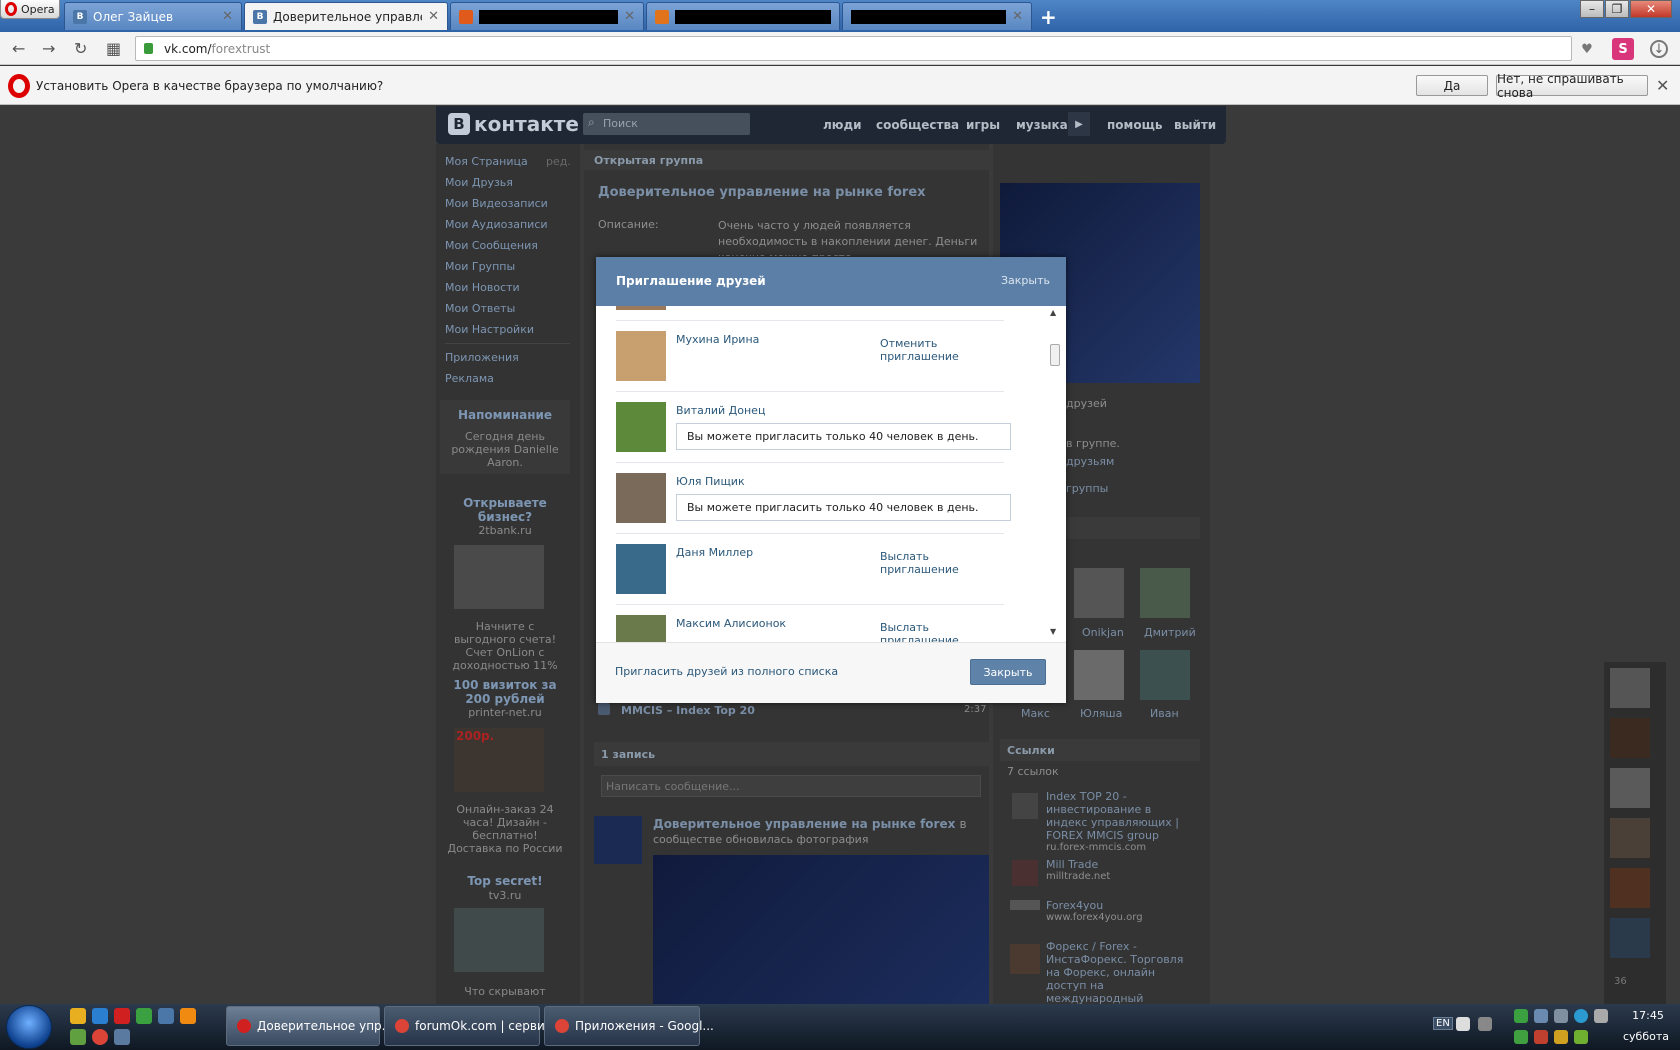 Image resolution: width=1680 pixels, height=1050 pixels. I want to click on modal-close-button: Закрыть, so click(1008, 672).